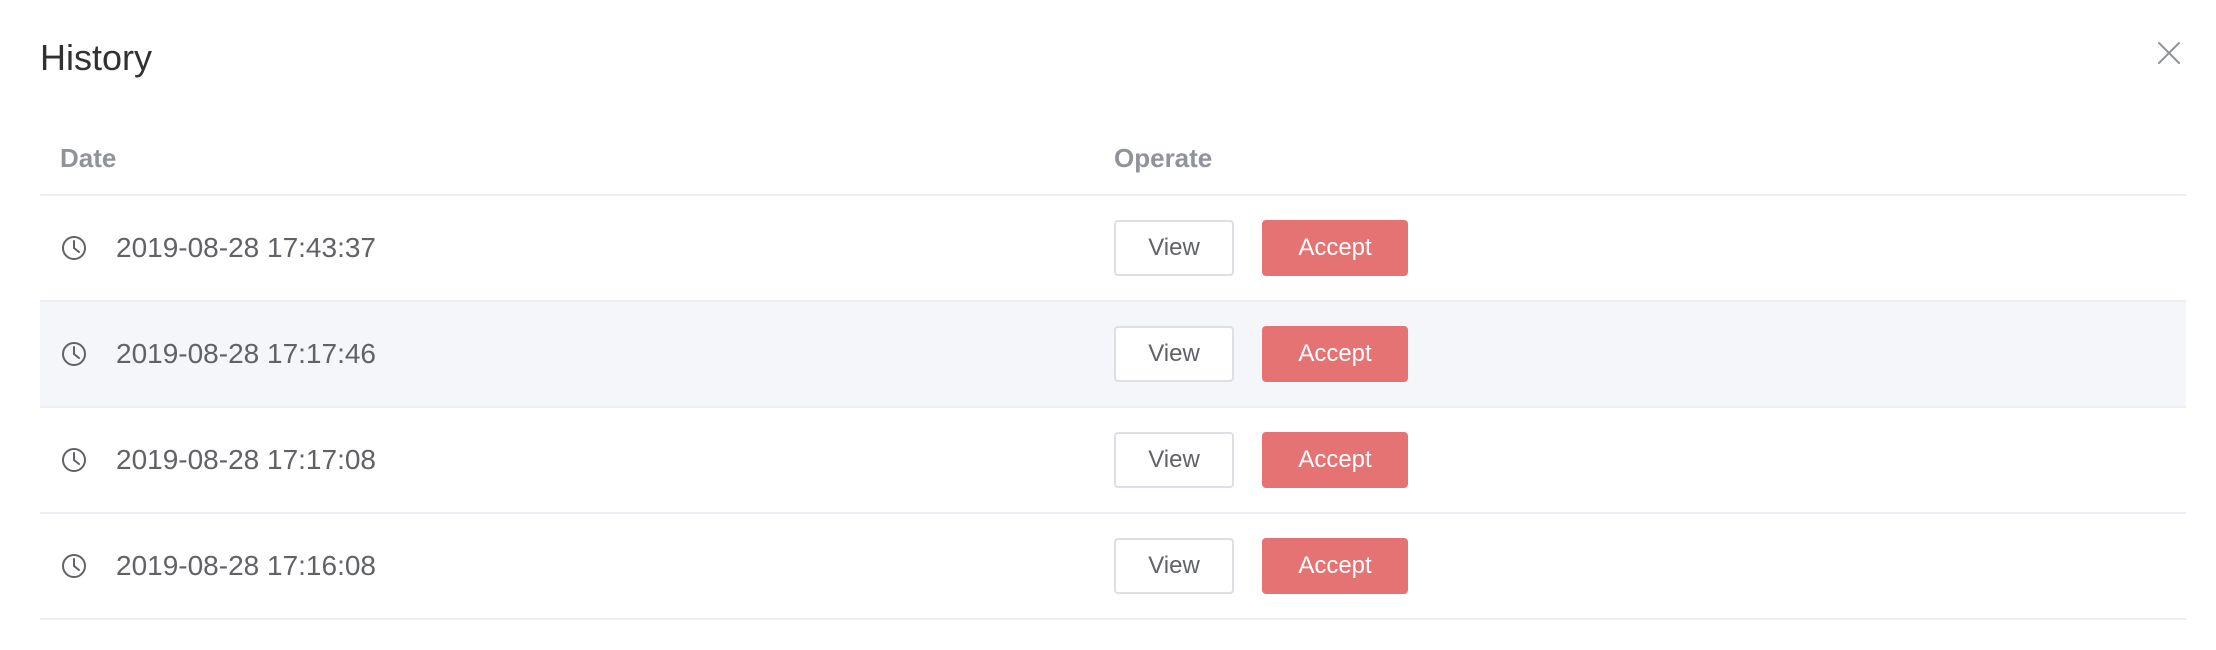 The image size is (2216, 650). What do you see at coordinates (246, 247) in the screenshot?
I see `date-text: 2019-08-28 17:43:37` at bounding box center [246, 247].